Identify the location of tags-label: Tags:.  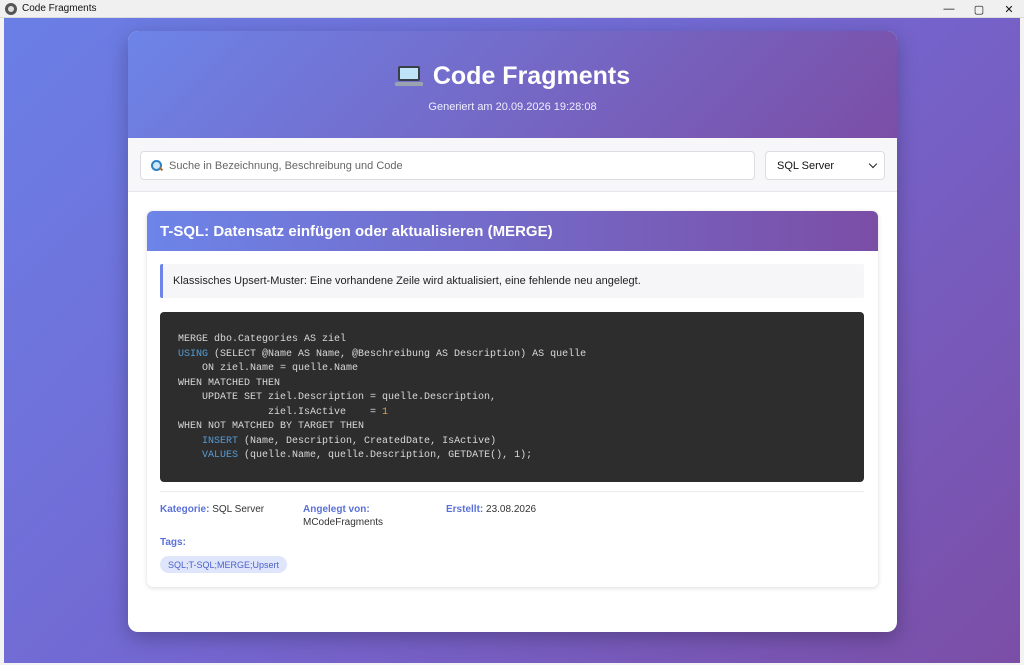
(173, 542).